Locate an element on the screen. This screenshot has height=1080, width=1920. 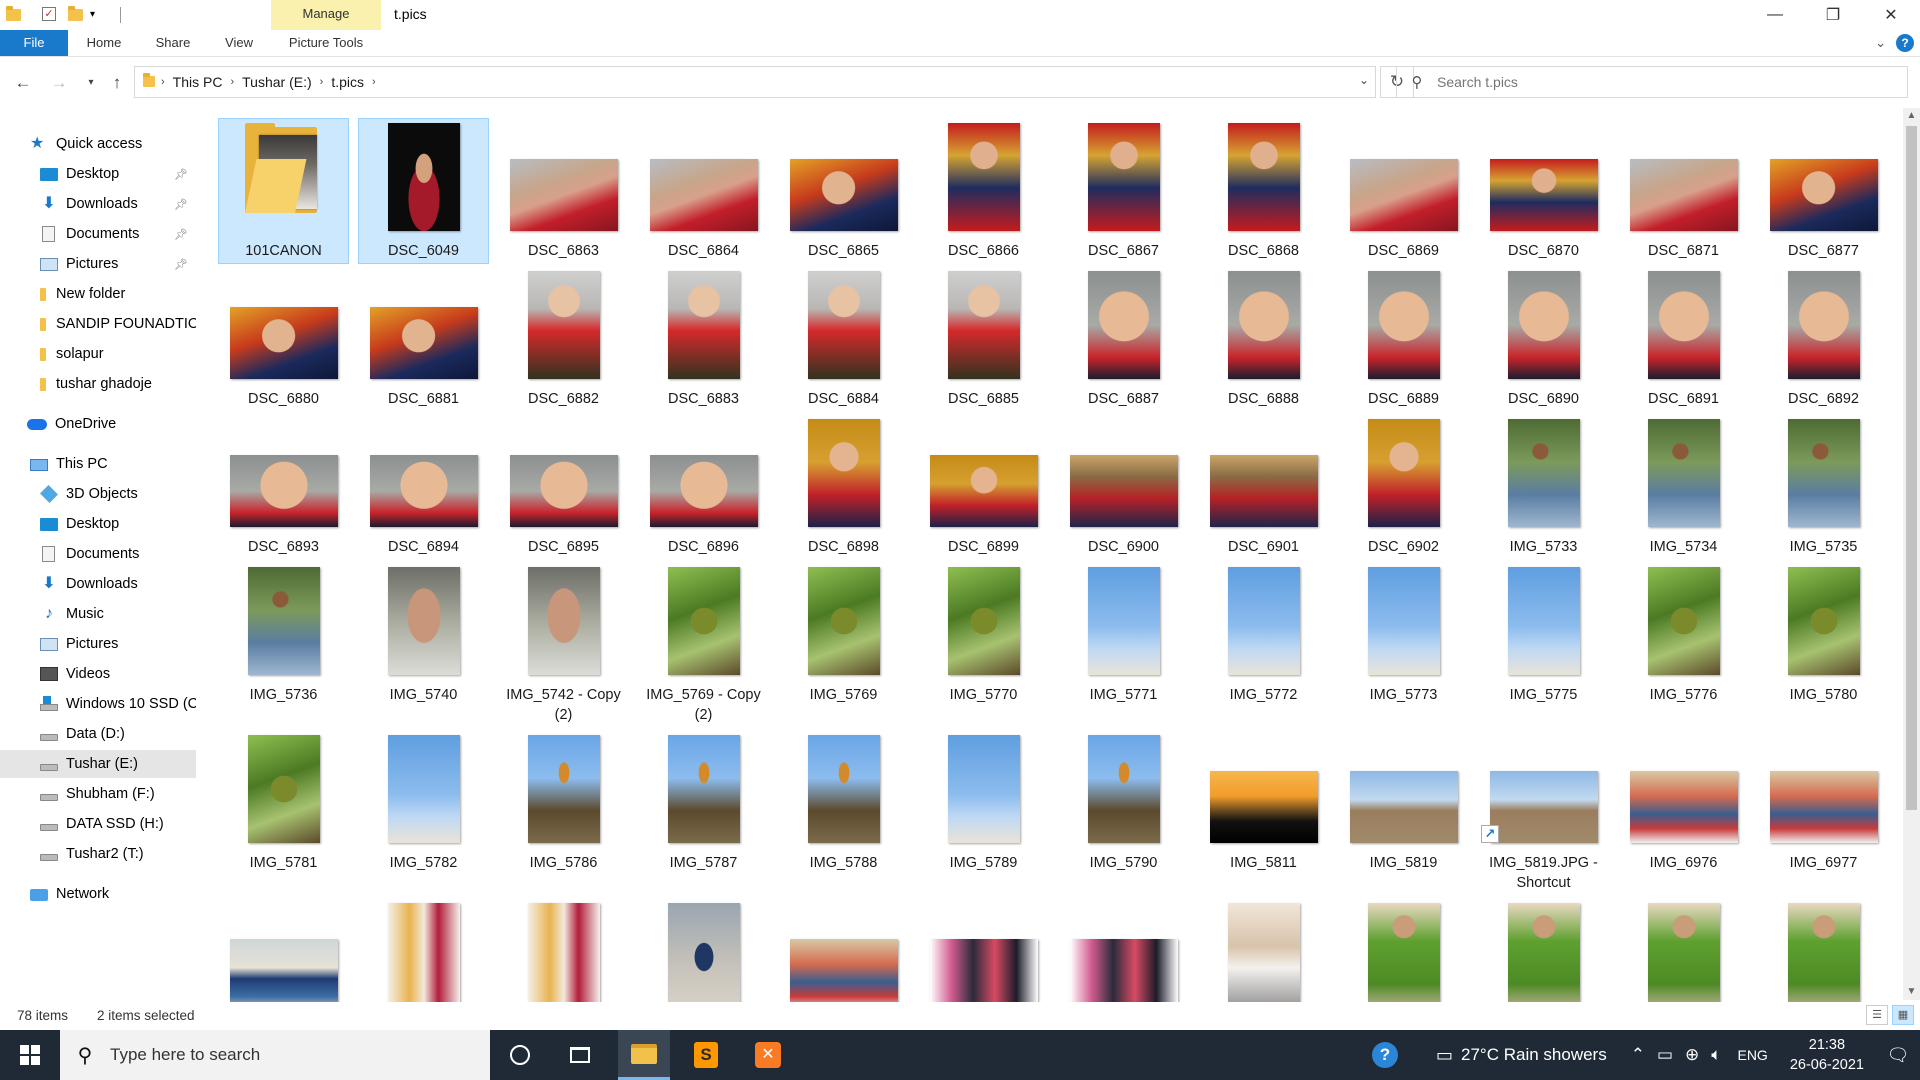
file-item: IMG_5769 is located at coordinates (843, 635).